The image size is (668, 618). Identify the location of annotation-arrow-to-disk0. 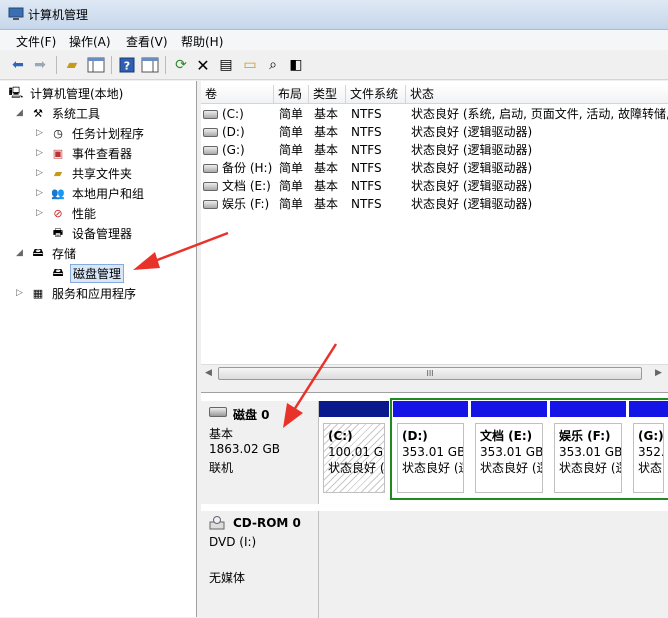
(310, 385).